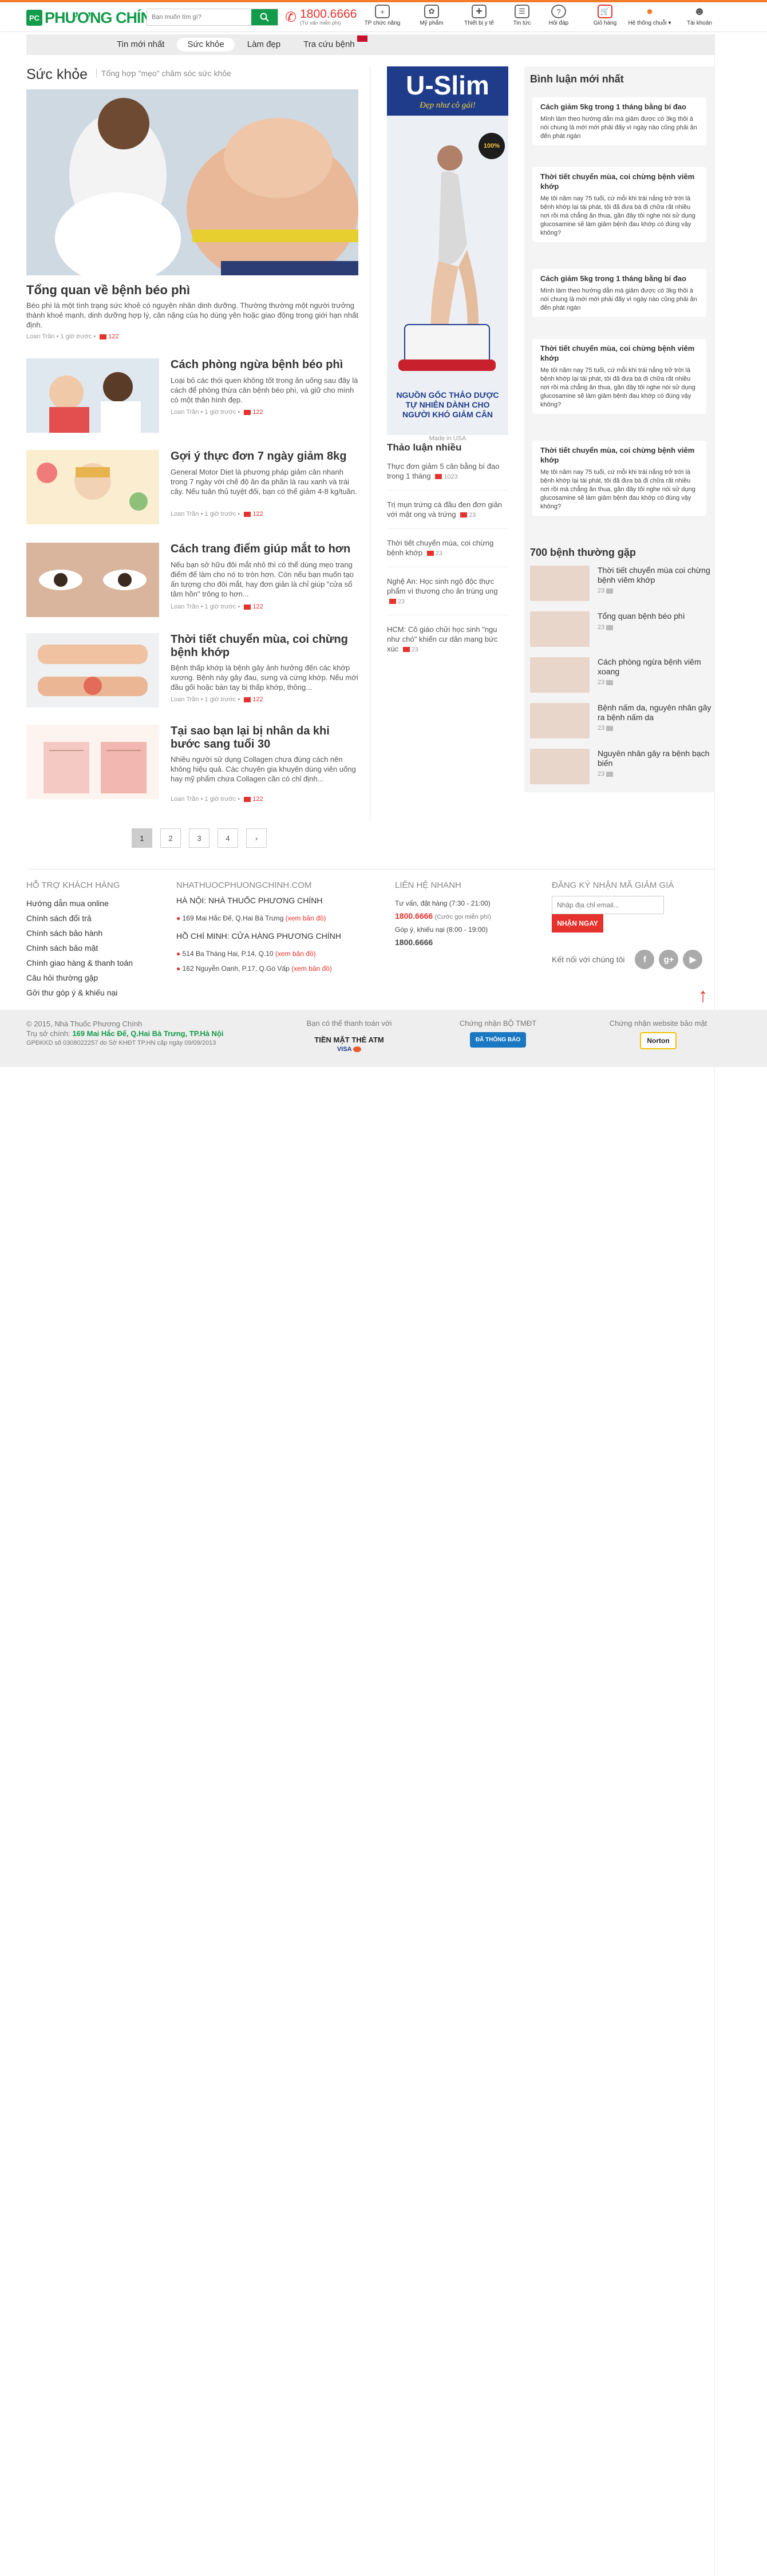  Describe the element at coordinates (321, 17) in the screenshot. I see `hotline: ✆ 1800.6666 (Tư vấn miễn phí)` at that location.